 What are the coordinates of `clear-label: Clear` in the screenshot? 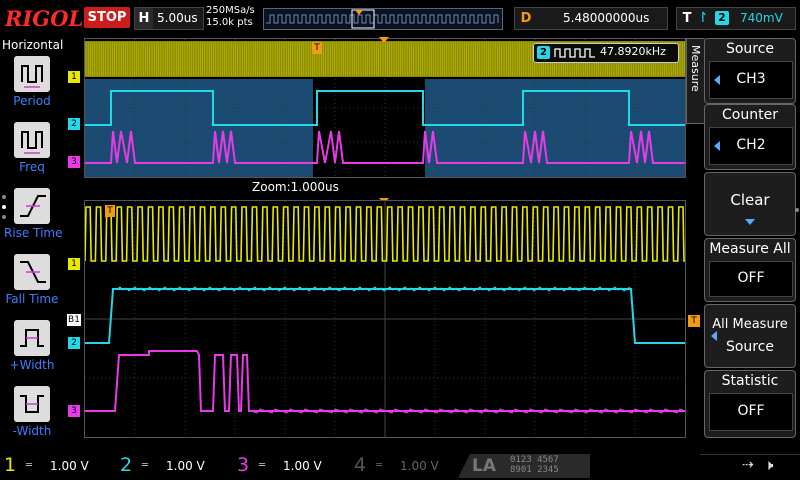 It's located at (750, 200).